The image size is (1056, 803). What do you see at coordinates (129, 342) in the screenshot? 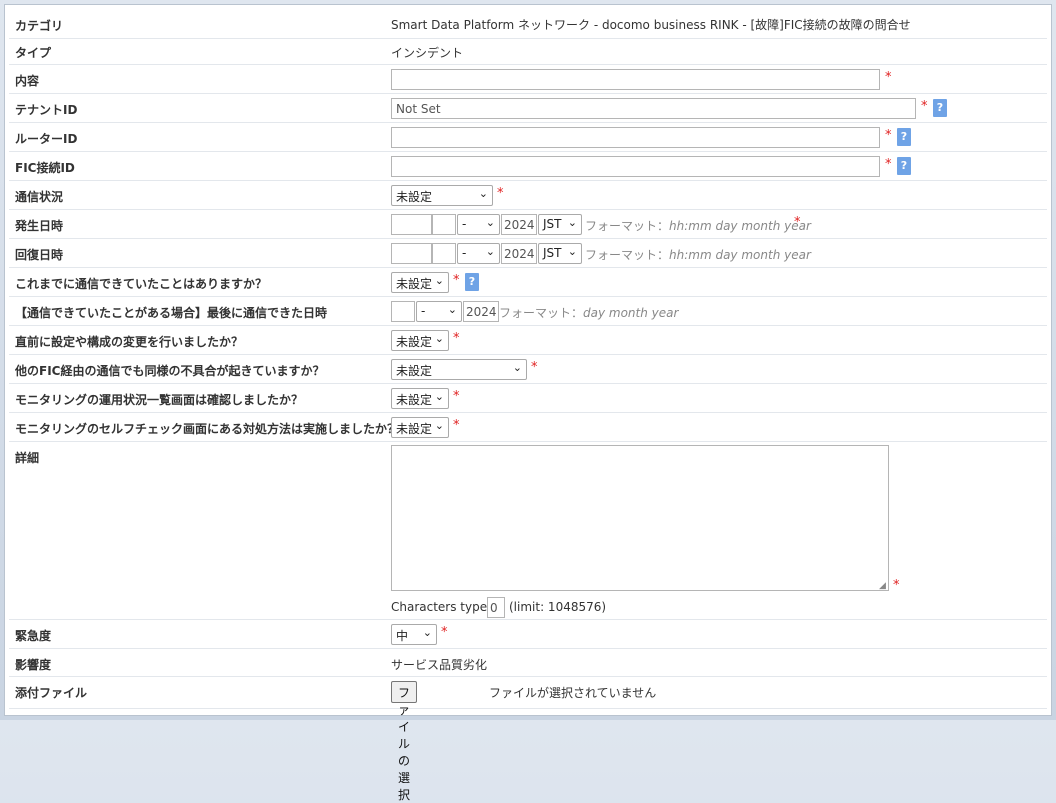
I see `q-change-label: 直前に設定や構成の変更を行いましたか？` at bounding box center [129, 342].